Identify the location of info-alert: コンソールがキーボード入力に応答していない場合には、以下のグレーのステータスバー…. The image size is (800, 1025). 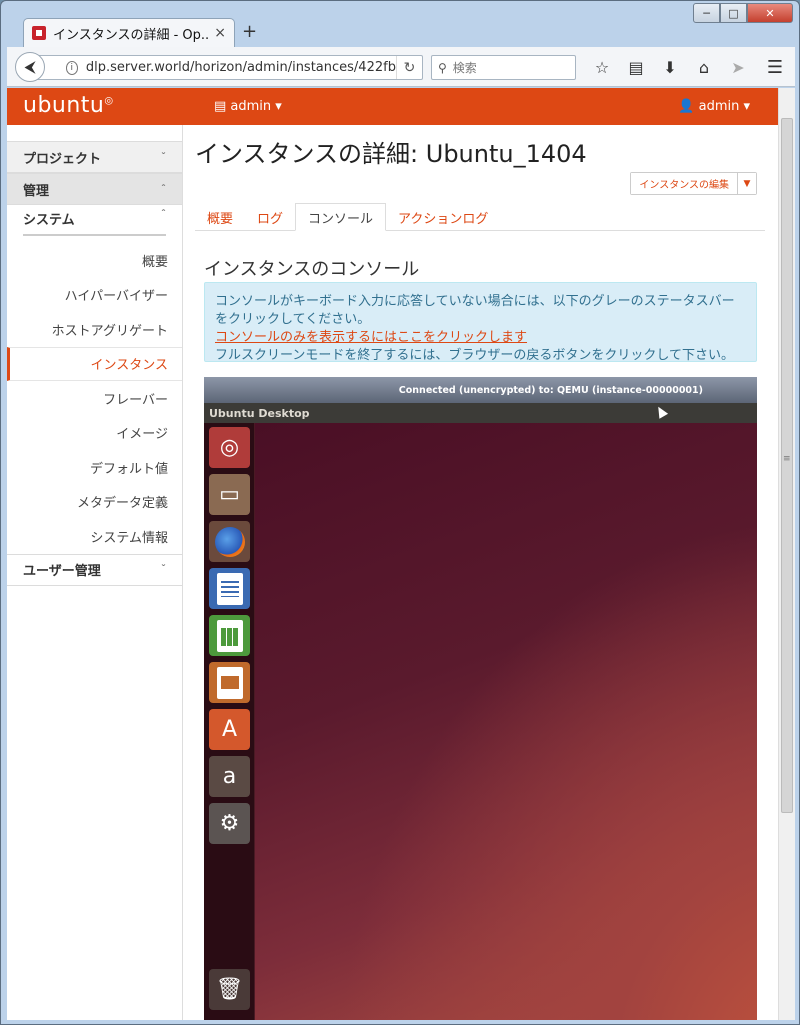
(480, 322).